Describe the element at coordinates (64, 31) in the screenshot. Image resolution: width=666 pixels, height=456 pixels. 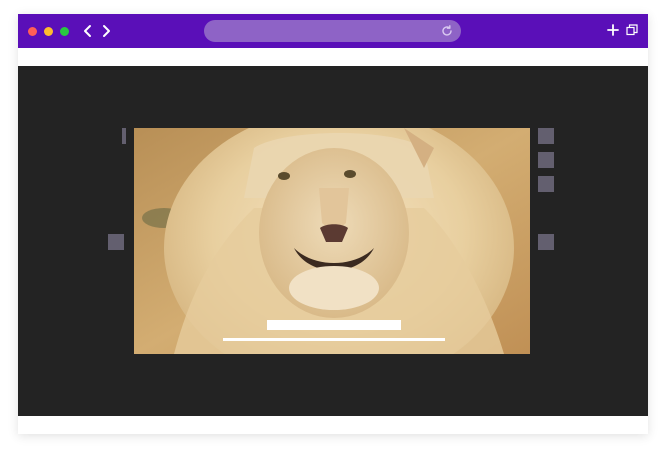
I see `maximize-window-button` at that location.